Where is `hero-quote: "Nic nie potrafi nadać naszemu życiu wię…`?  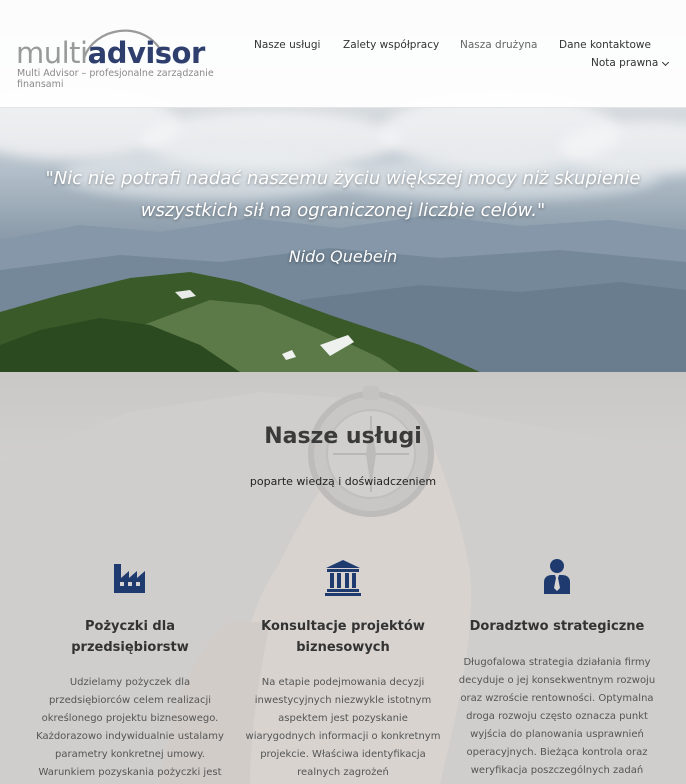 hero-quote: "Nic nie potrafi nadać naszemu życiu wię… is located at coordinates (343, 194).